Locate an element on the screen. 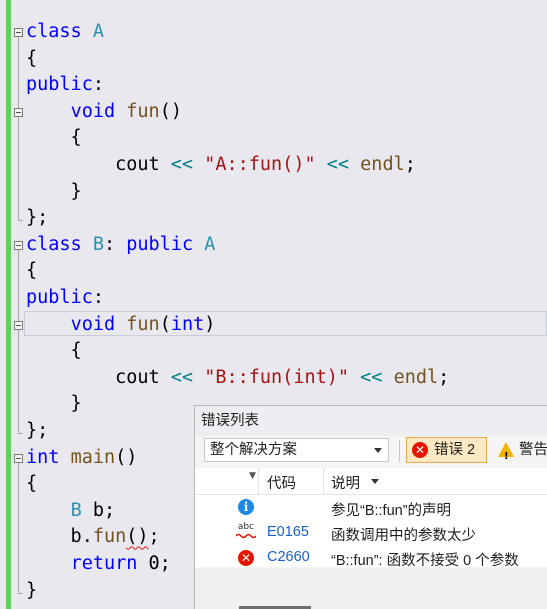 Image resolution: width=547 pixels, height=609 pixels. code-line: class A is located at coordinates (65, 32).